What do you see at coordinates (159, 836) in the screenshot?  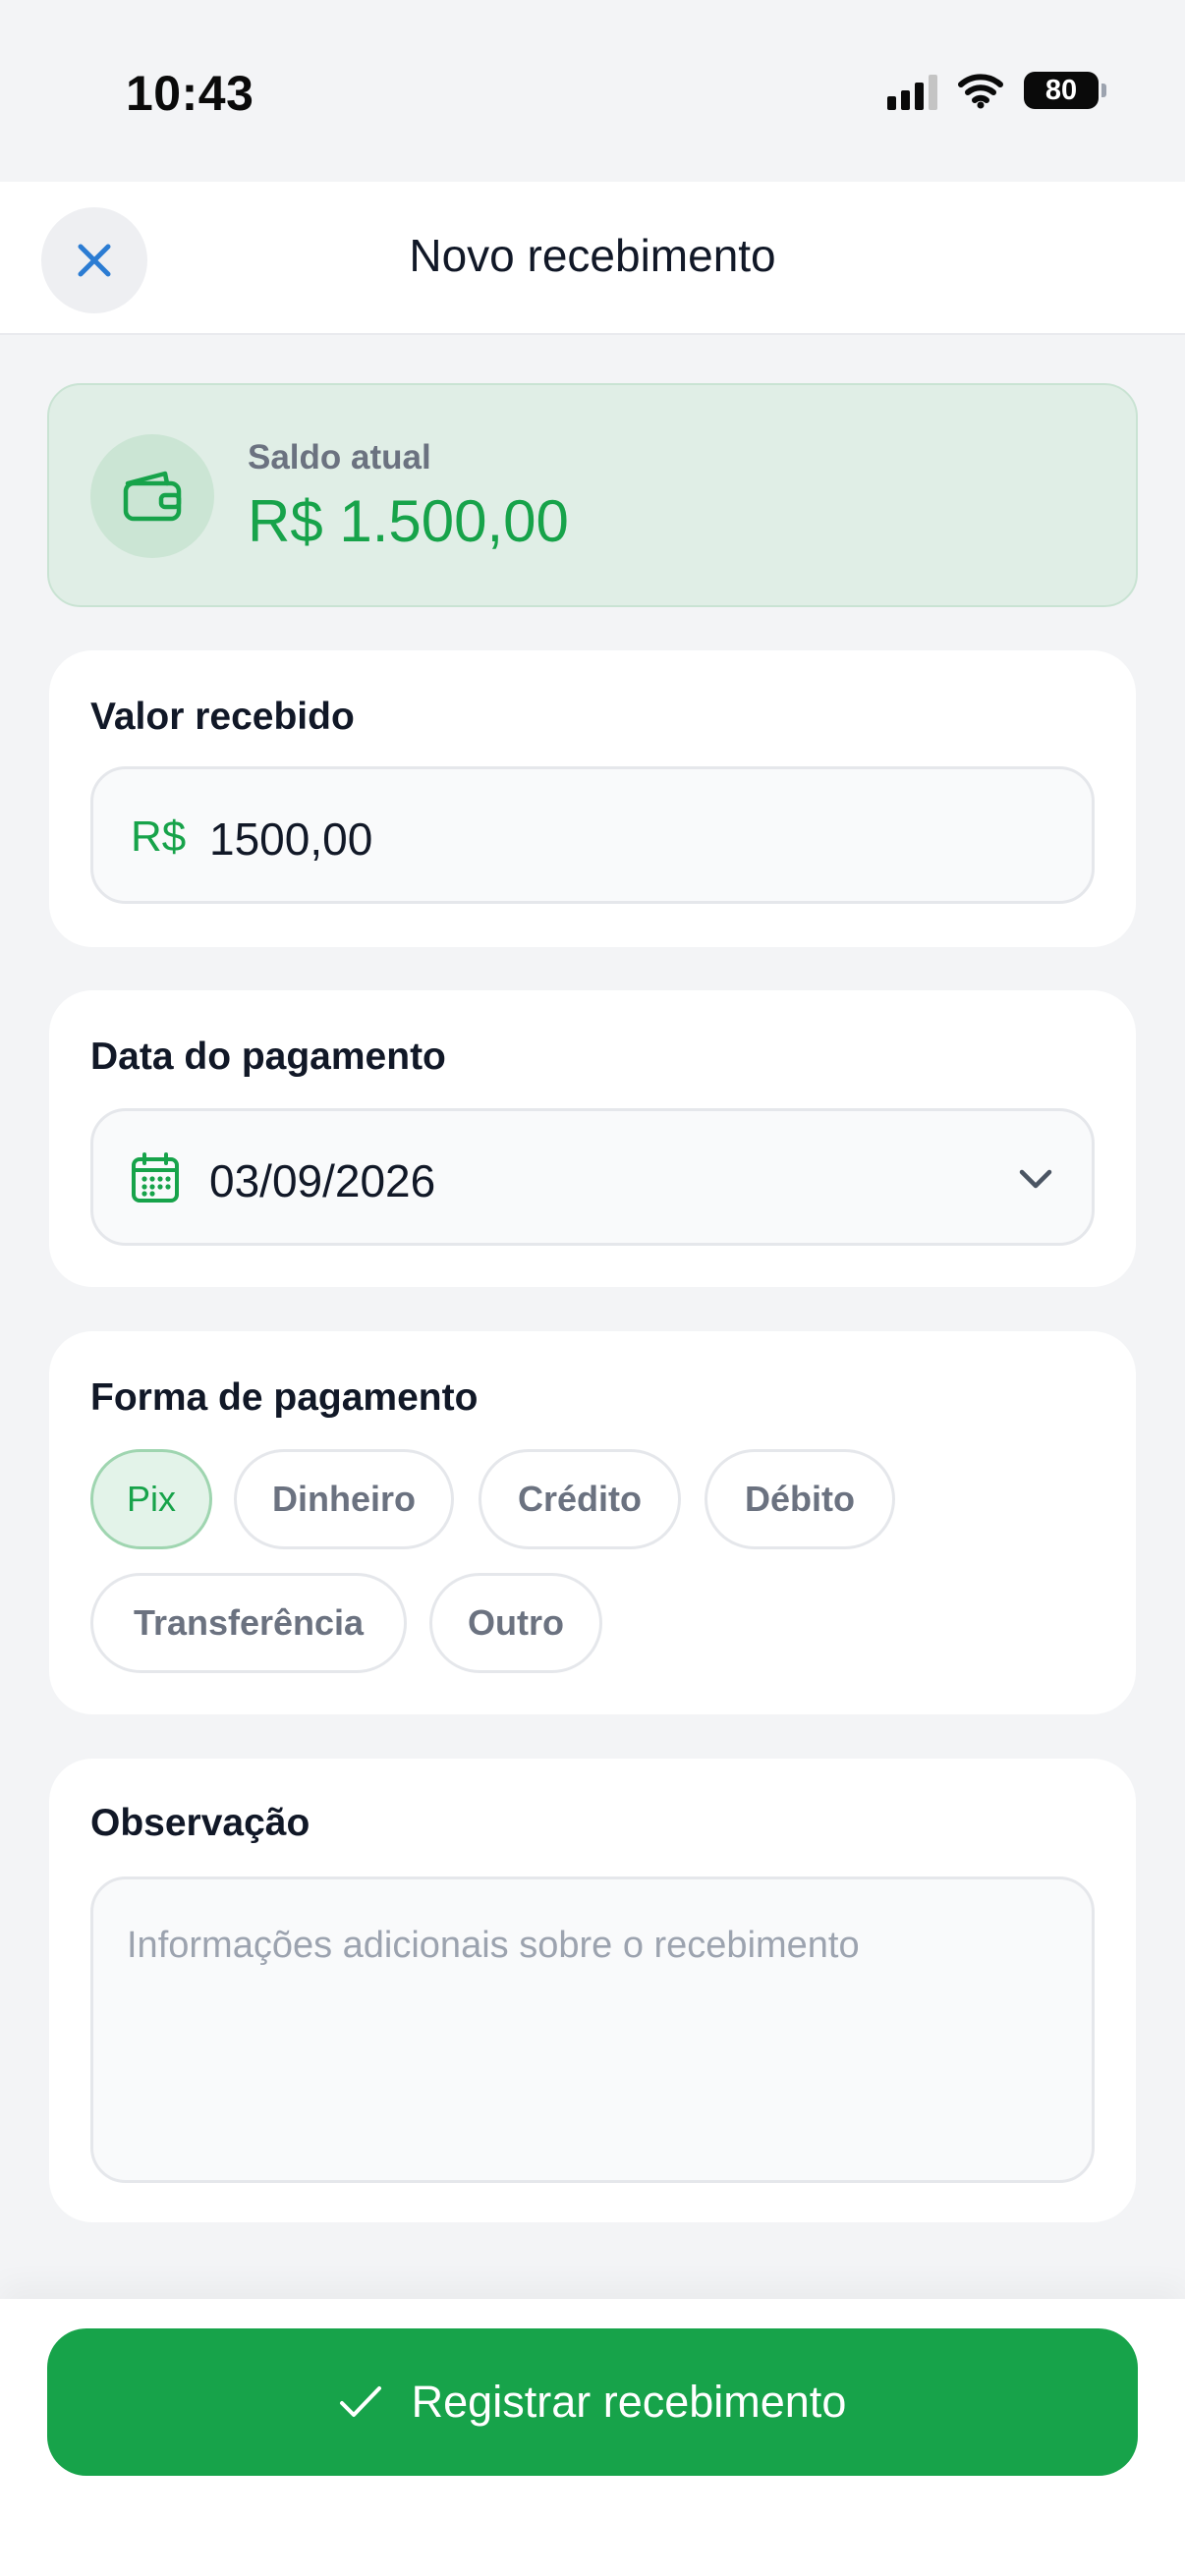 I see `currency-prefix: R$` at bounding box center [159, 836].